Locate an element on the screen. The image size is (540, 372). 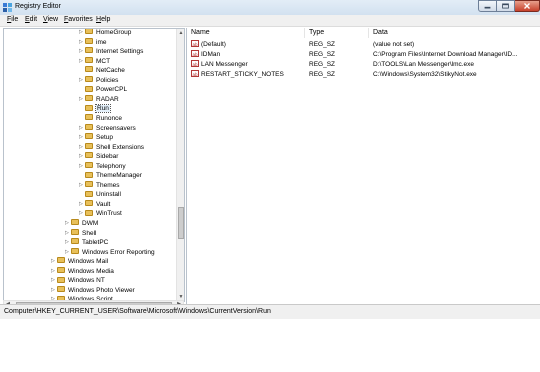
close-button is located at coordinates (527, 6).